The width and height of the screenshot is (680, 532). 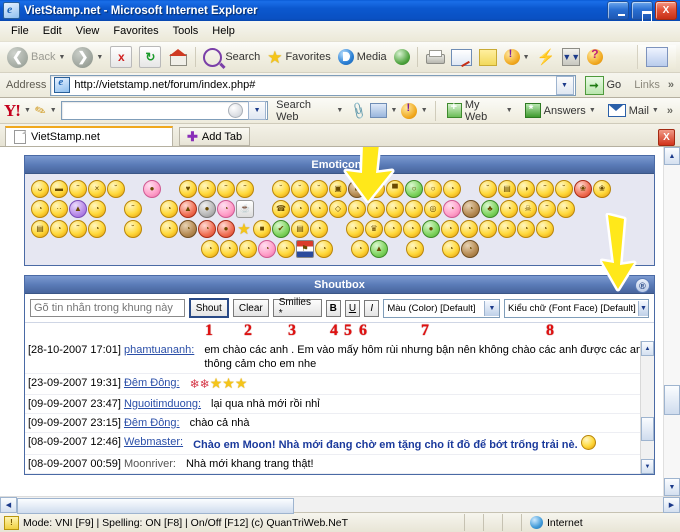 I want to click on menu-item-edit: Edit, so click(x=52, y=31).